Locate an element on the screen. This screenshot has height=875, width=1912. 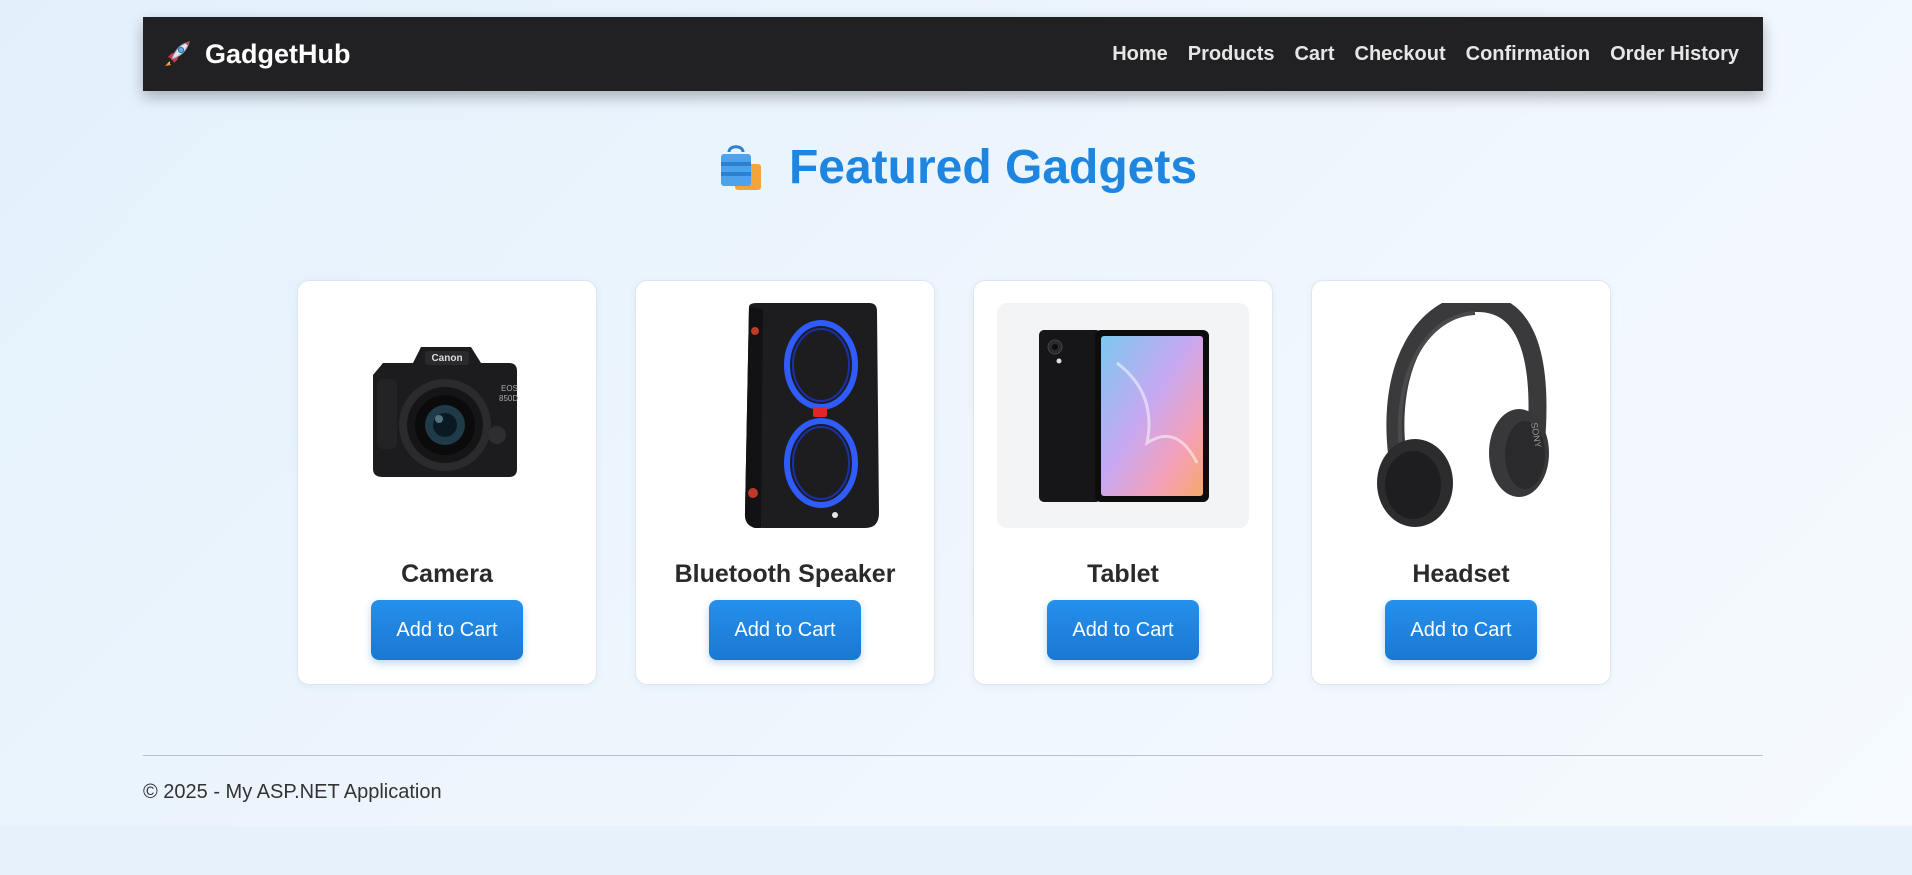
tablet-image is located at coordinates (1123, 415).